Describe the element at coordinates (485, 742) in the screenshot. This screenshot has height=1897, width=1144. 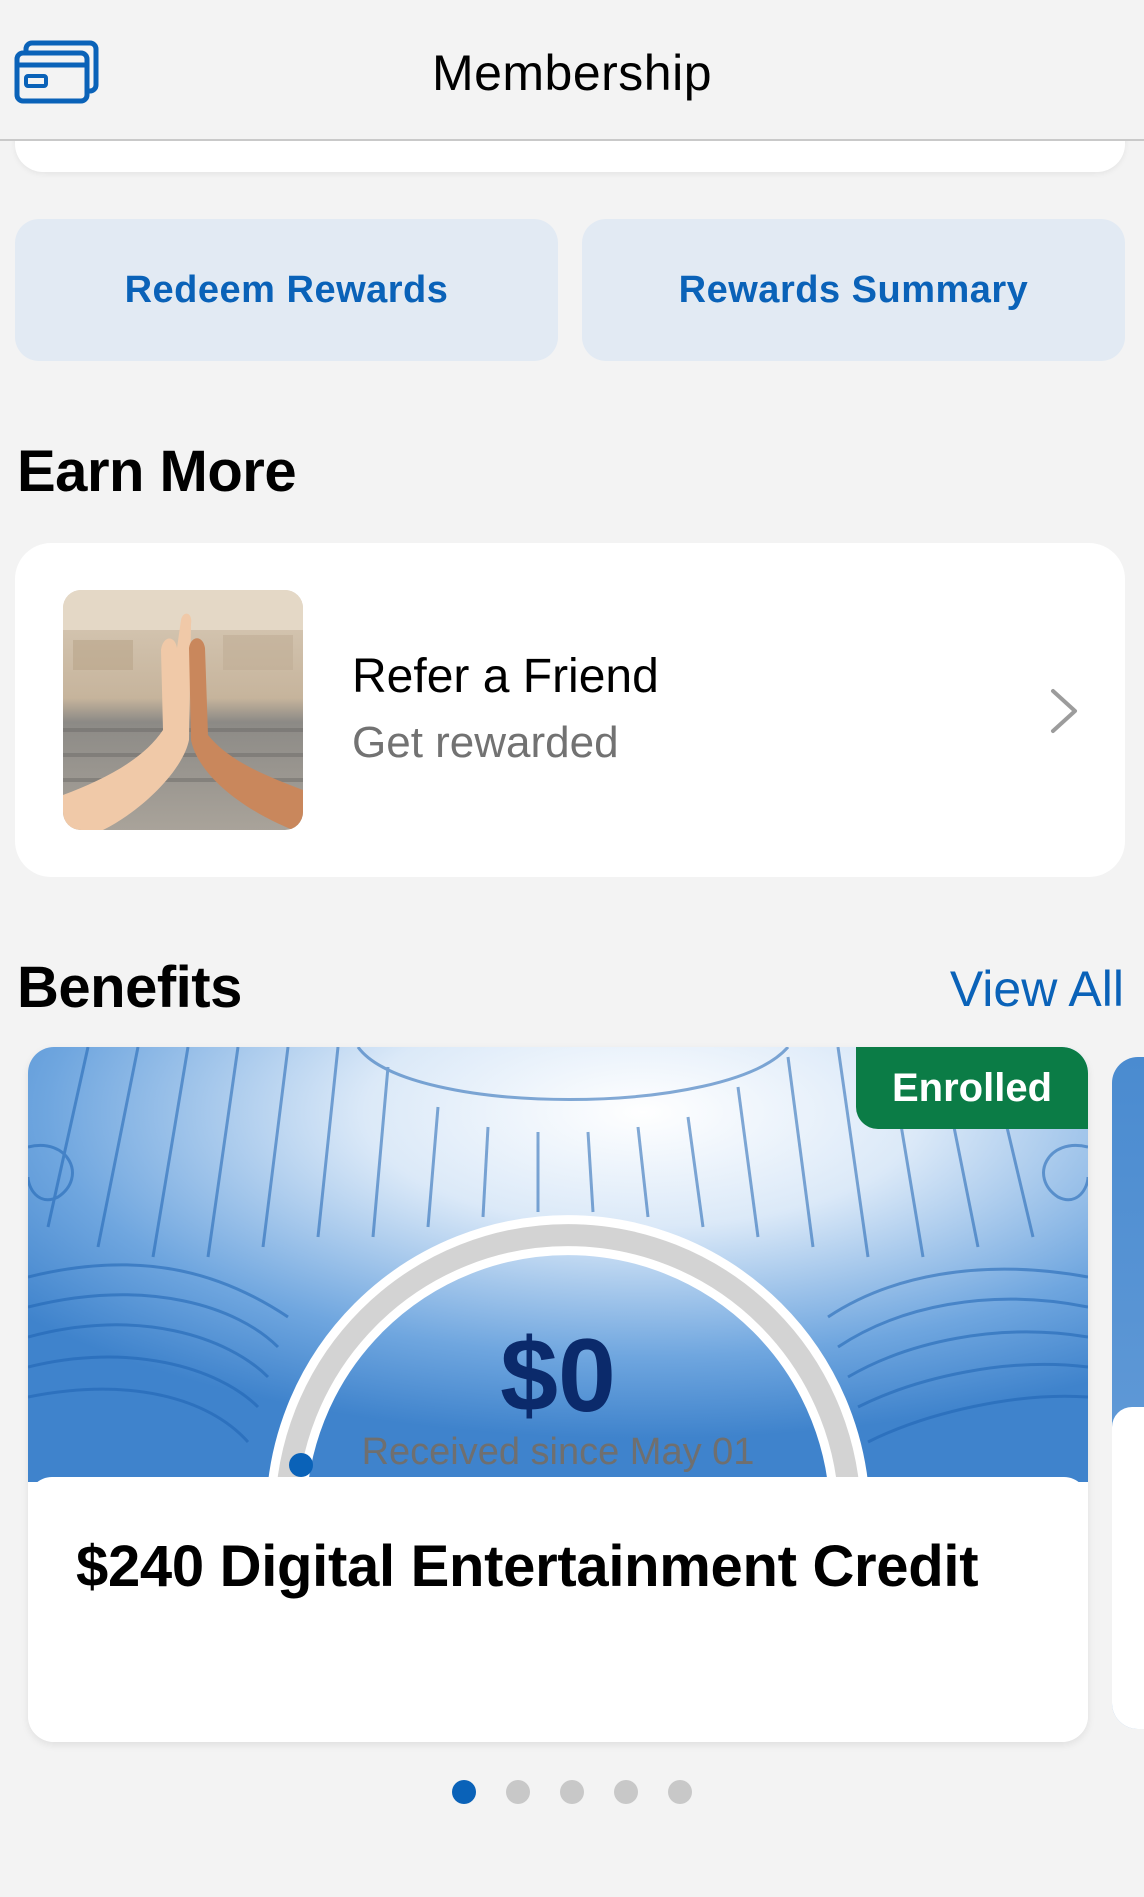
I see `refer-subtitle: Get rewarded` at that location.